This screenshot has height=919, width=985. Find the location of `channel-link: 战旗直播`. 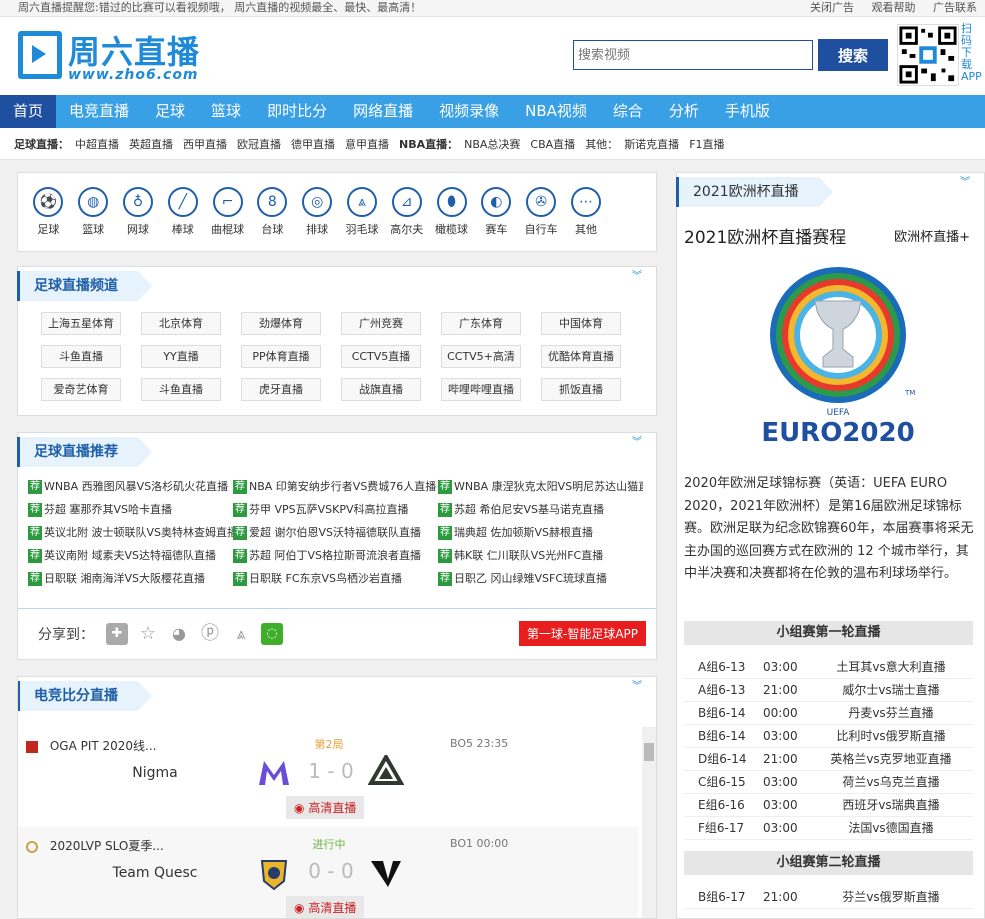

channel-link: 战旗直播 is located at coordinates (381, 389).